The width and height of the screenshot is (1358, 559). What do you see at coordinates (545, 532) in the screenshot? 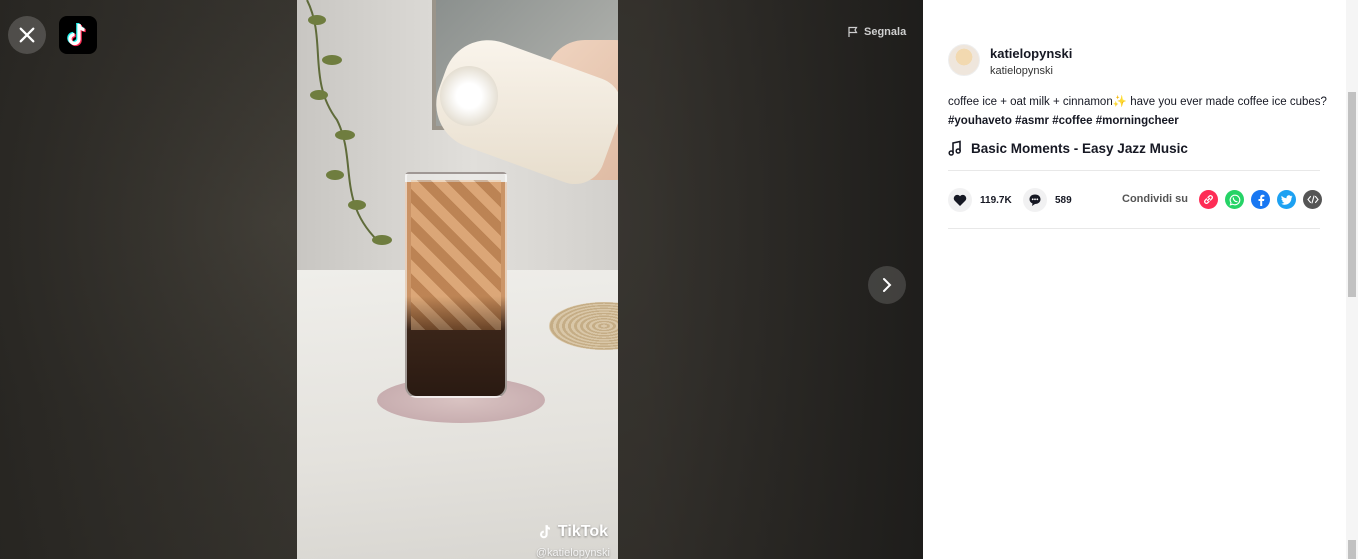
I see `tiktok-watermark-icon` at bounding box center [545, 532].